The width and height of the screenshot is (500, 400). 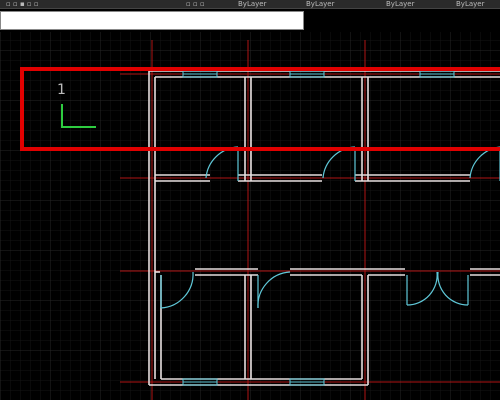 What do you see at coordinates (61, 90) in the screenshot?
I see `ucs-label: 1` at bounding box center [61, 90].